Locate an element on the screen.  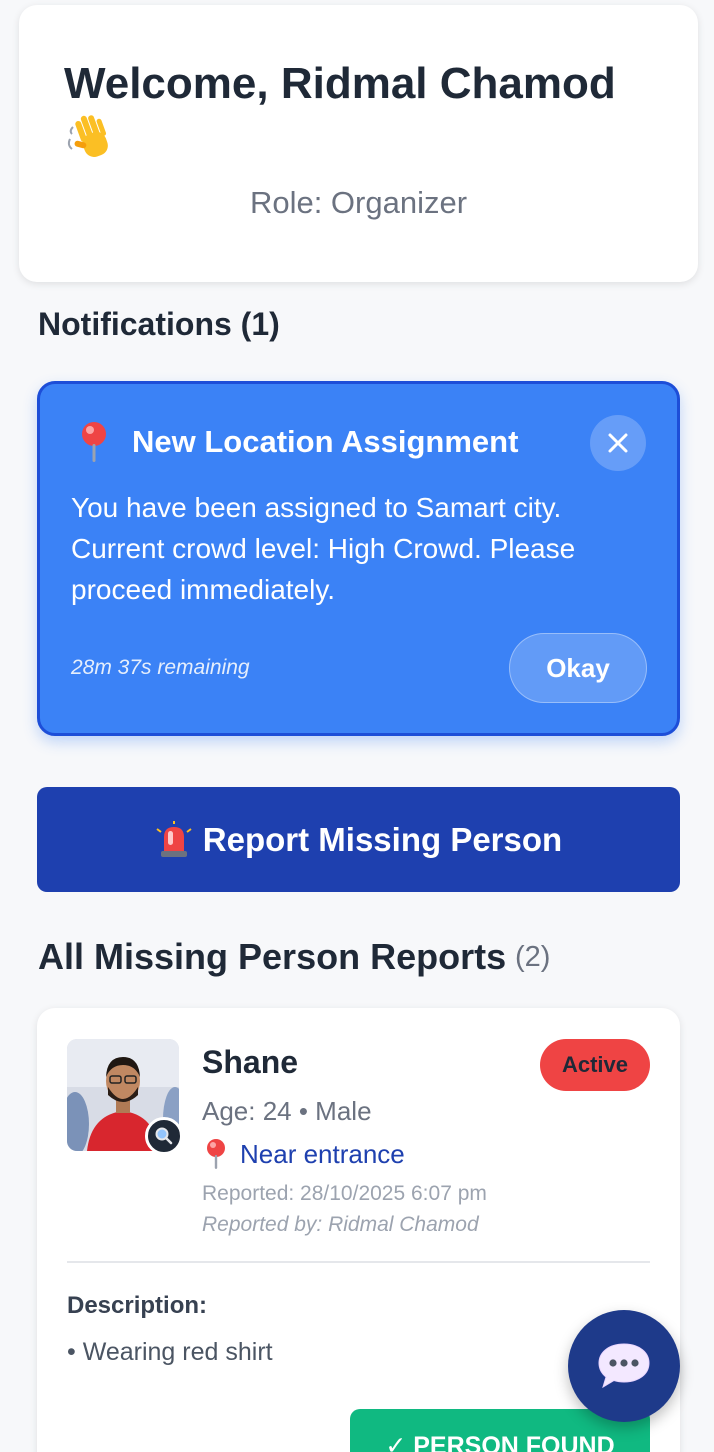
reported-by: Reported by: Ridmal Chamod is located at coordinates (340, 1224).